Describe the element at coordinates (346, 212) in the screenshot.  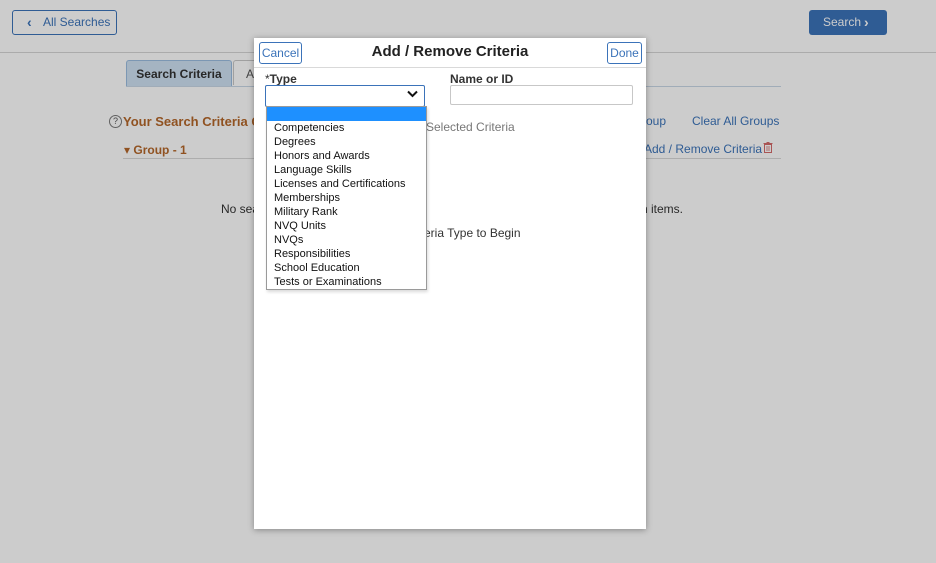
I see `type-option: Military Rank` at that location.